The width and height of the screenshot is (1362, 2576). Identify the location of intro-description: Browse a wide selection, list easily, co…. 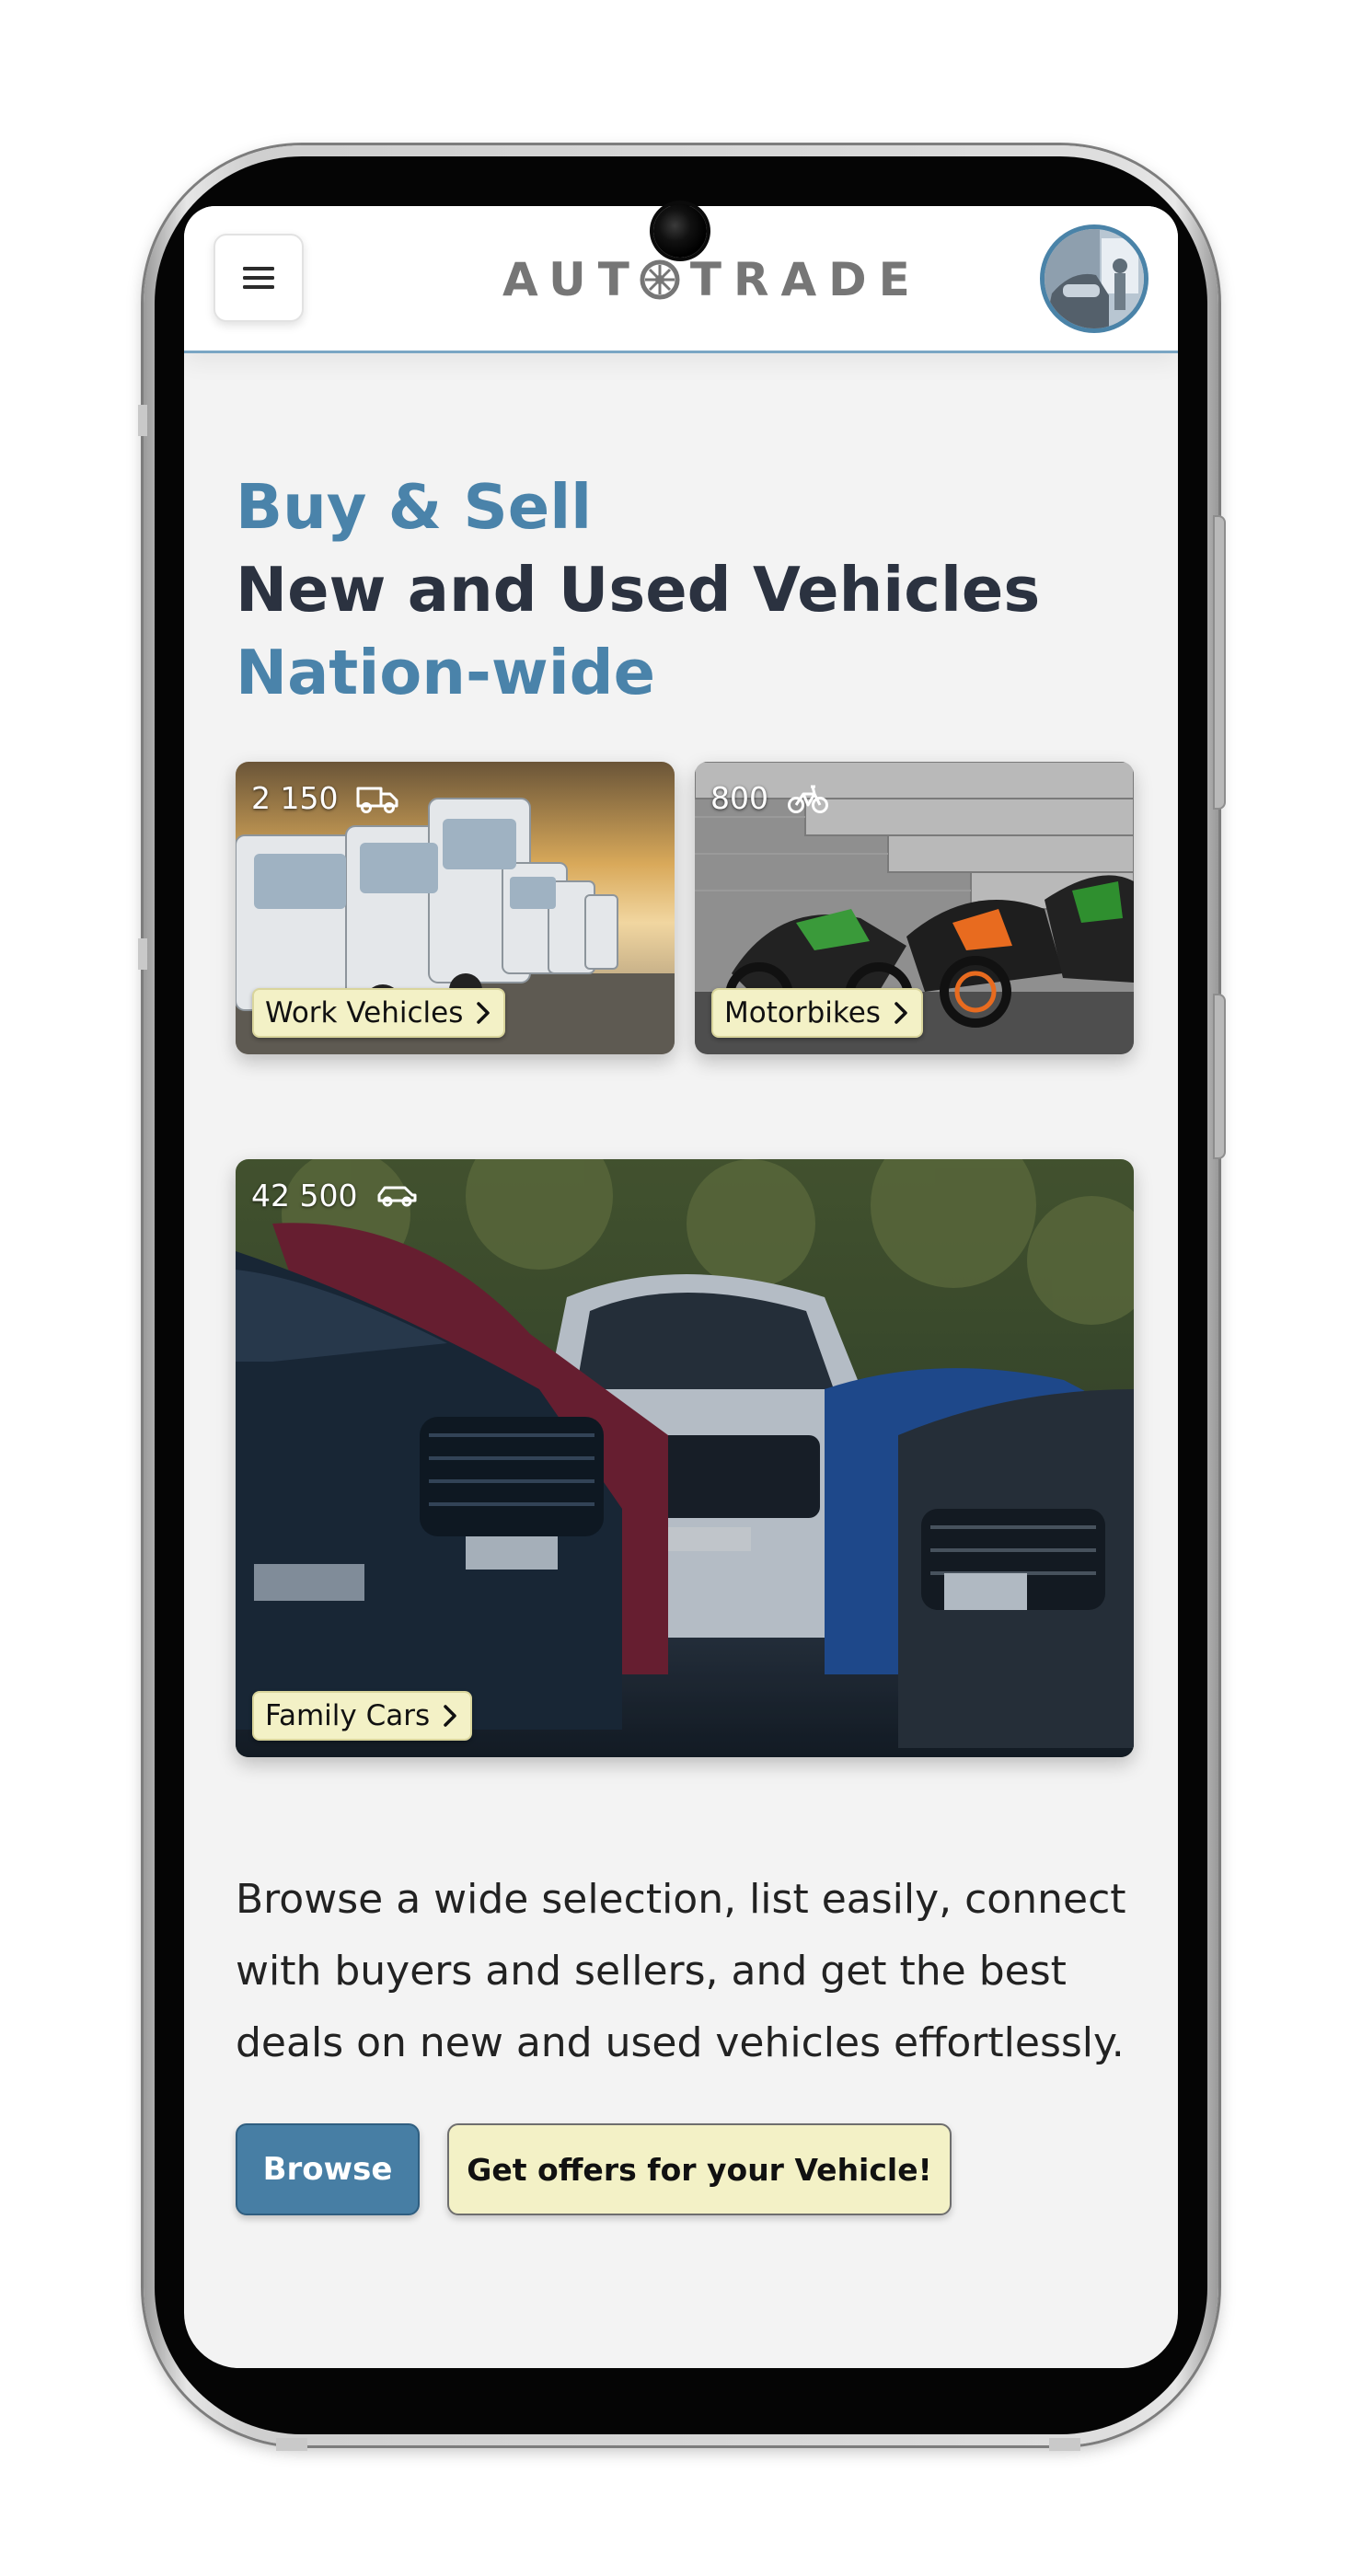
(681, 1971).